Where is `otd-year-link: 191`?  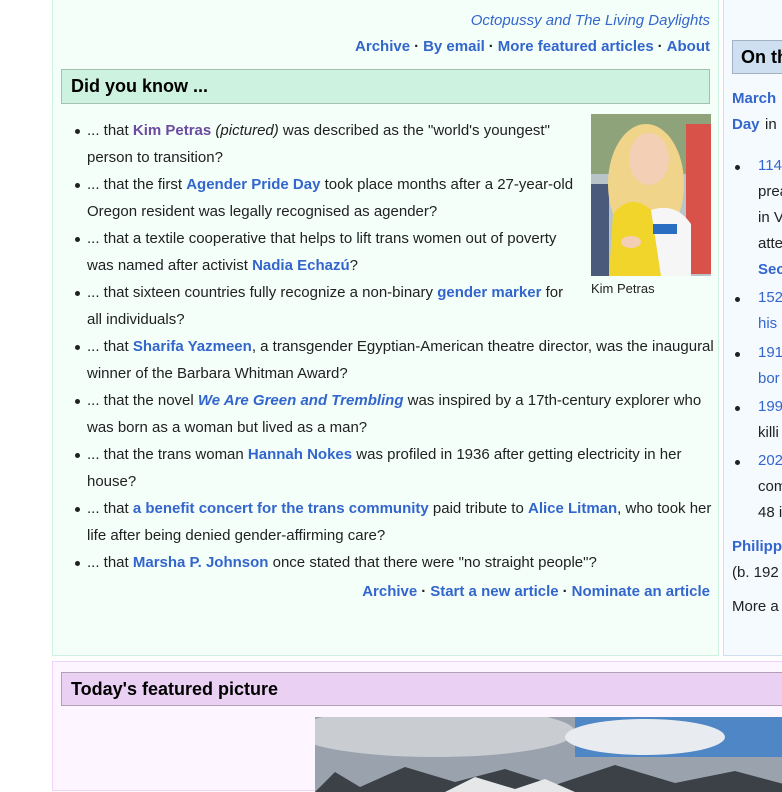 otd-year-link: 191 is located at coordinates (770, 352).